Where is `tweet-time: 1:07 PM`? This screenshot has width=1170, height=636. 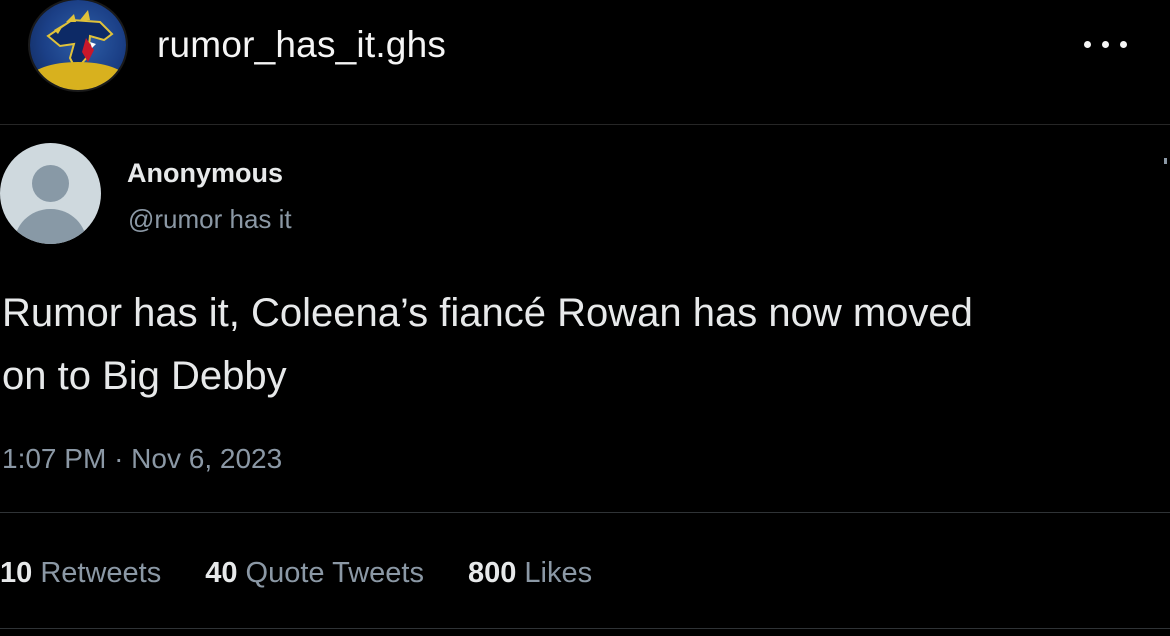 tweet-time: 1:07 PM is located at coordinates (54, 458).